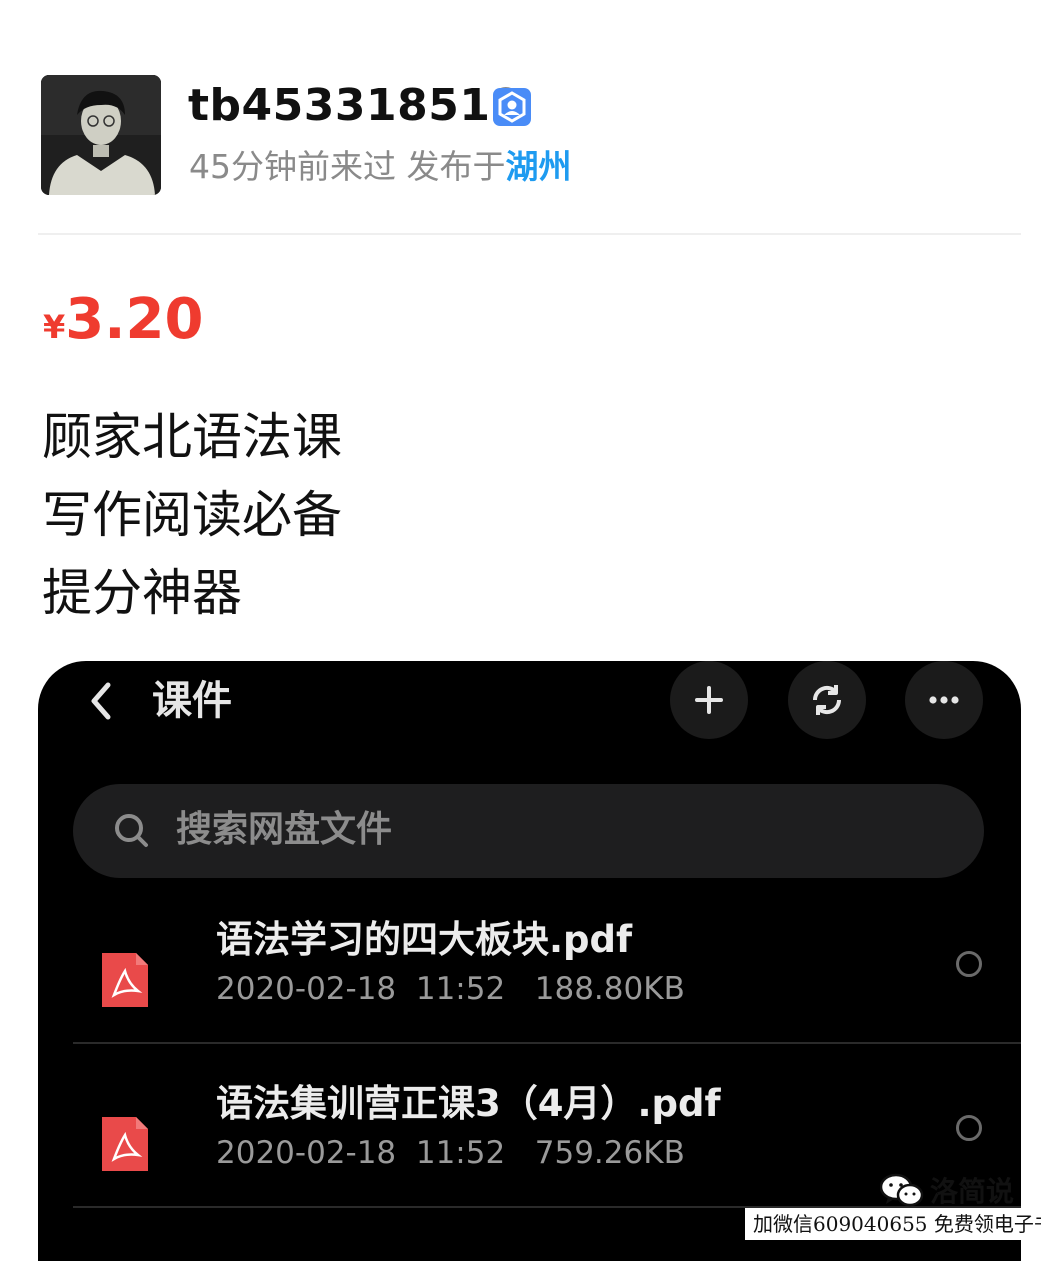 This screenshot has width=1041, height=1261. What do you see at coordinates (547, 1043) in the screenshot?
I see `row-divider` at bounding box center [547, 1043].